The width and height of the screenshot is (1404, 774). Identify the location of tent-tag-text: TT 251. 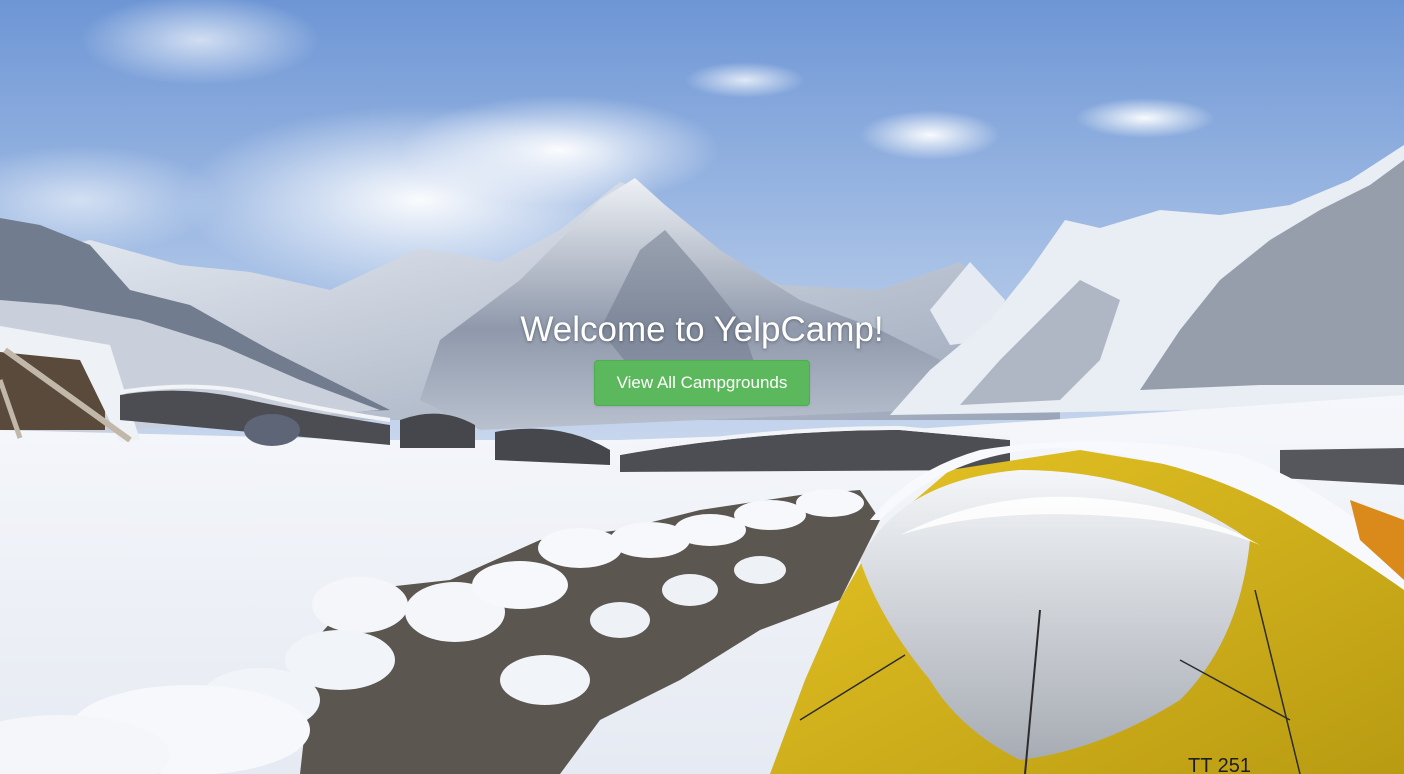
(1219, 764).